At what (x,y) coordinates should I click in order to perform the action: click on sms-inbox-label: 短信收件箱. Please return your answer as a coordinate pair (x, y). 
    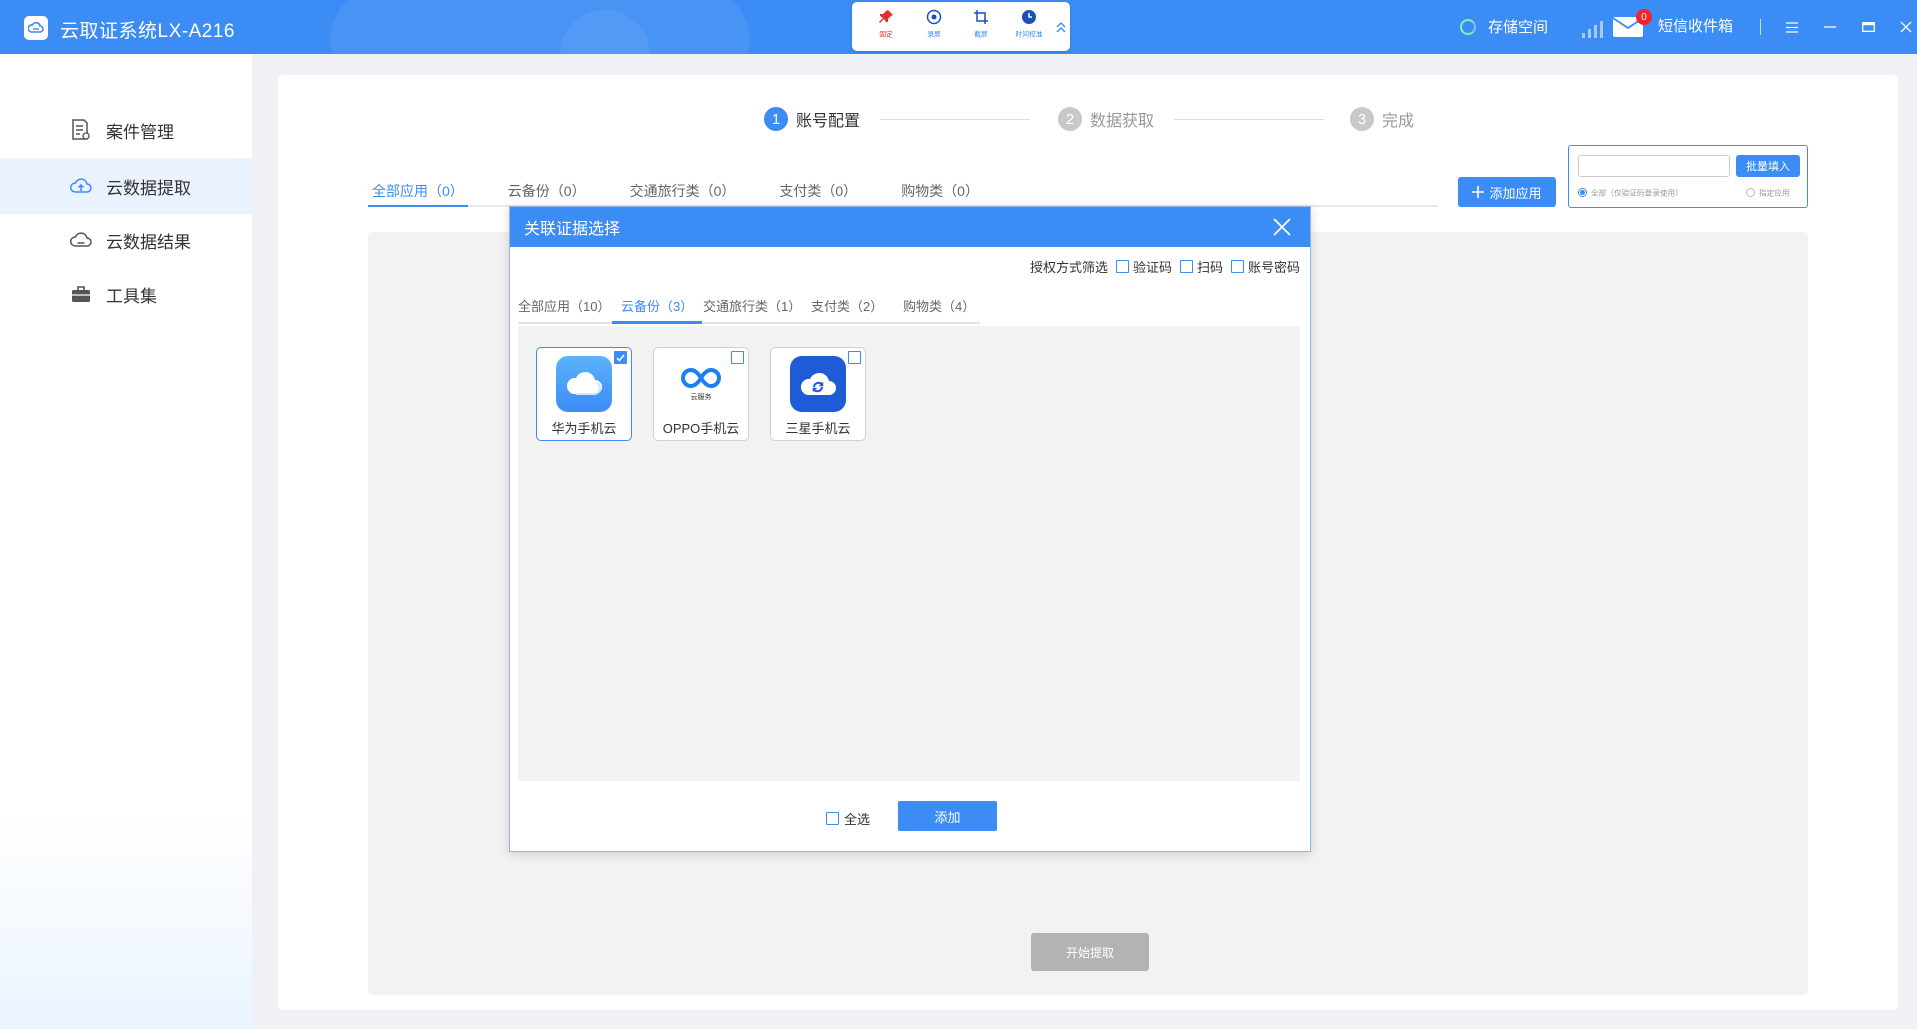
    Looking at the image, I should click on (1696, 26).